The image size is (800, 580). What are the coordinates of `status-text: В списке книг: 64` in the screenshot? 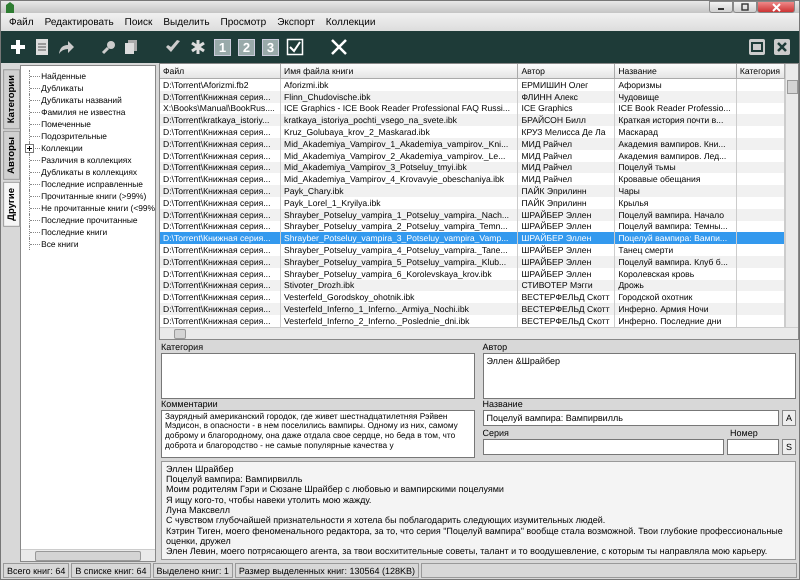 It's located at (111, 570).